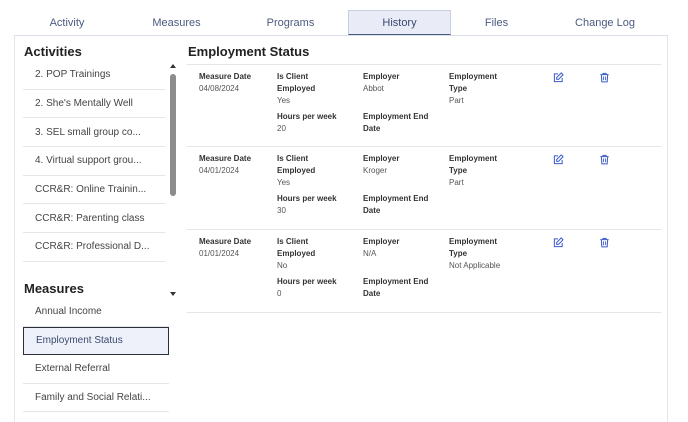  I want to click on value-hours-per-week: 20, so click(281, 128).